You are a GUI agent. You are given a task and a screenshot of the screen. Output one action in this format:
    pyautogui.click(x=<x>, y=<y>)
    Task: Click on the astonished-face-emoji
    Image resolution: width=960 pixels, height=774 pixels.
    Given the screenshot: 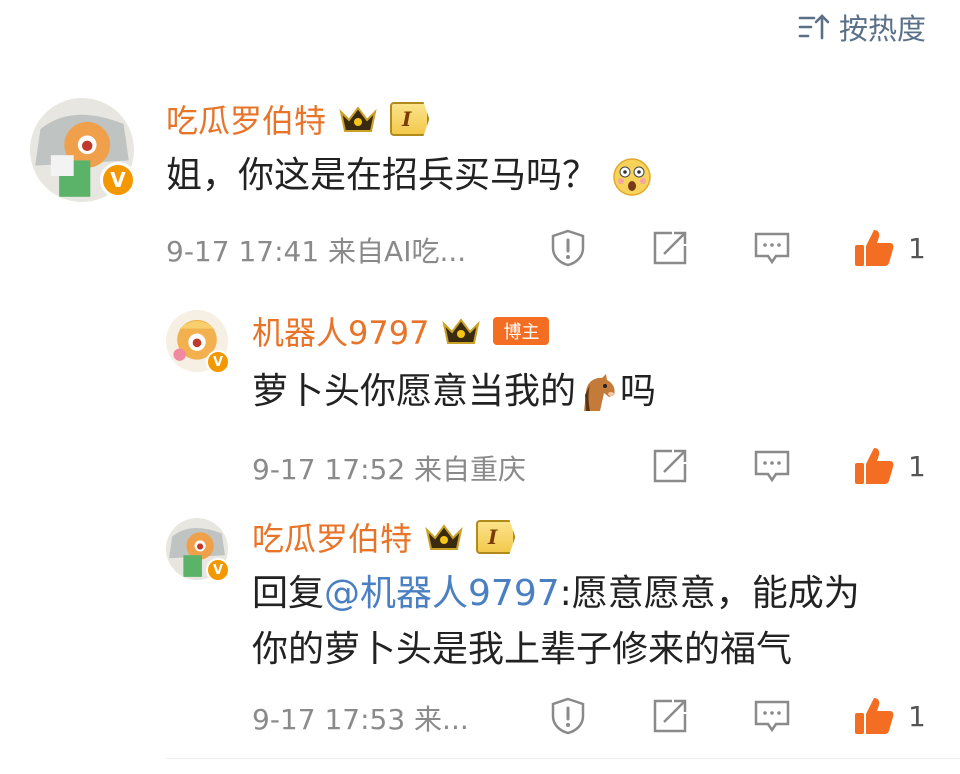 What is the action you would take?
    pyautogui.click(x=632, y=177)
    